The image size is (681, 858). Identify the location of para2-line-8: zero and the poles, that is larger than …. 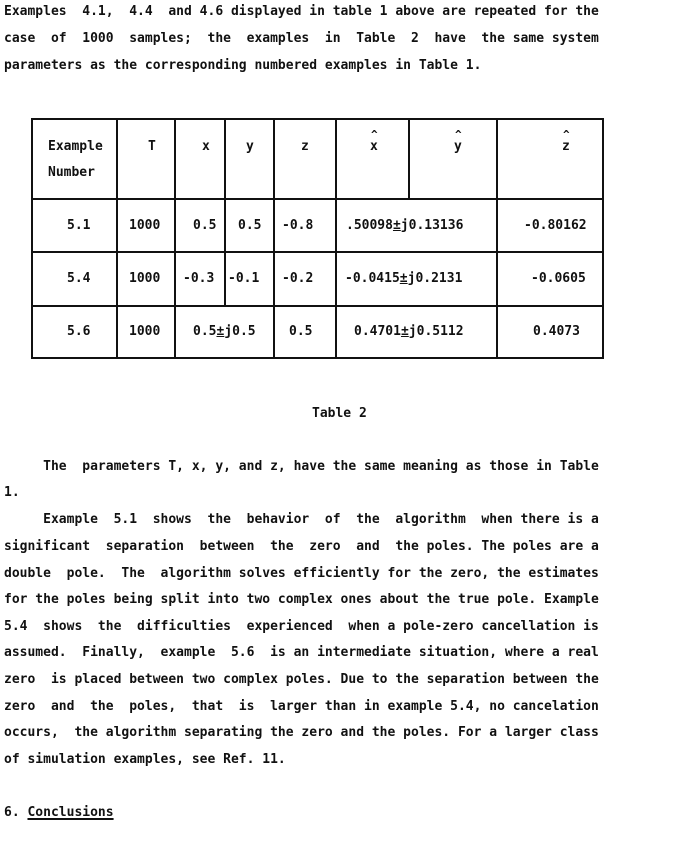
(301, 706).